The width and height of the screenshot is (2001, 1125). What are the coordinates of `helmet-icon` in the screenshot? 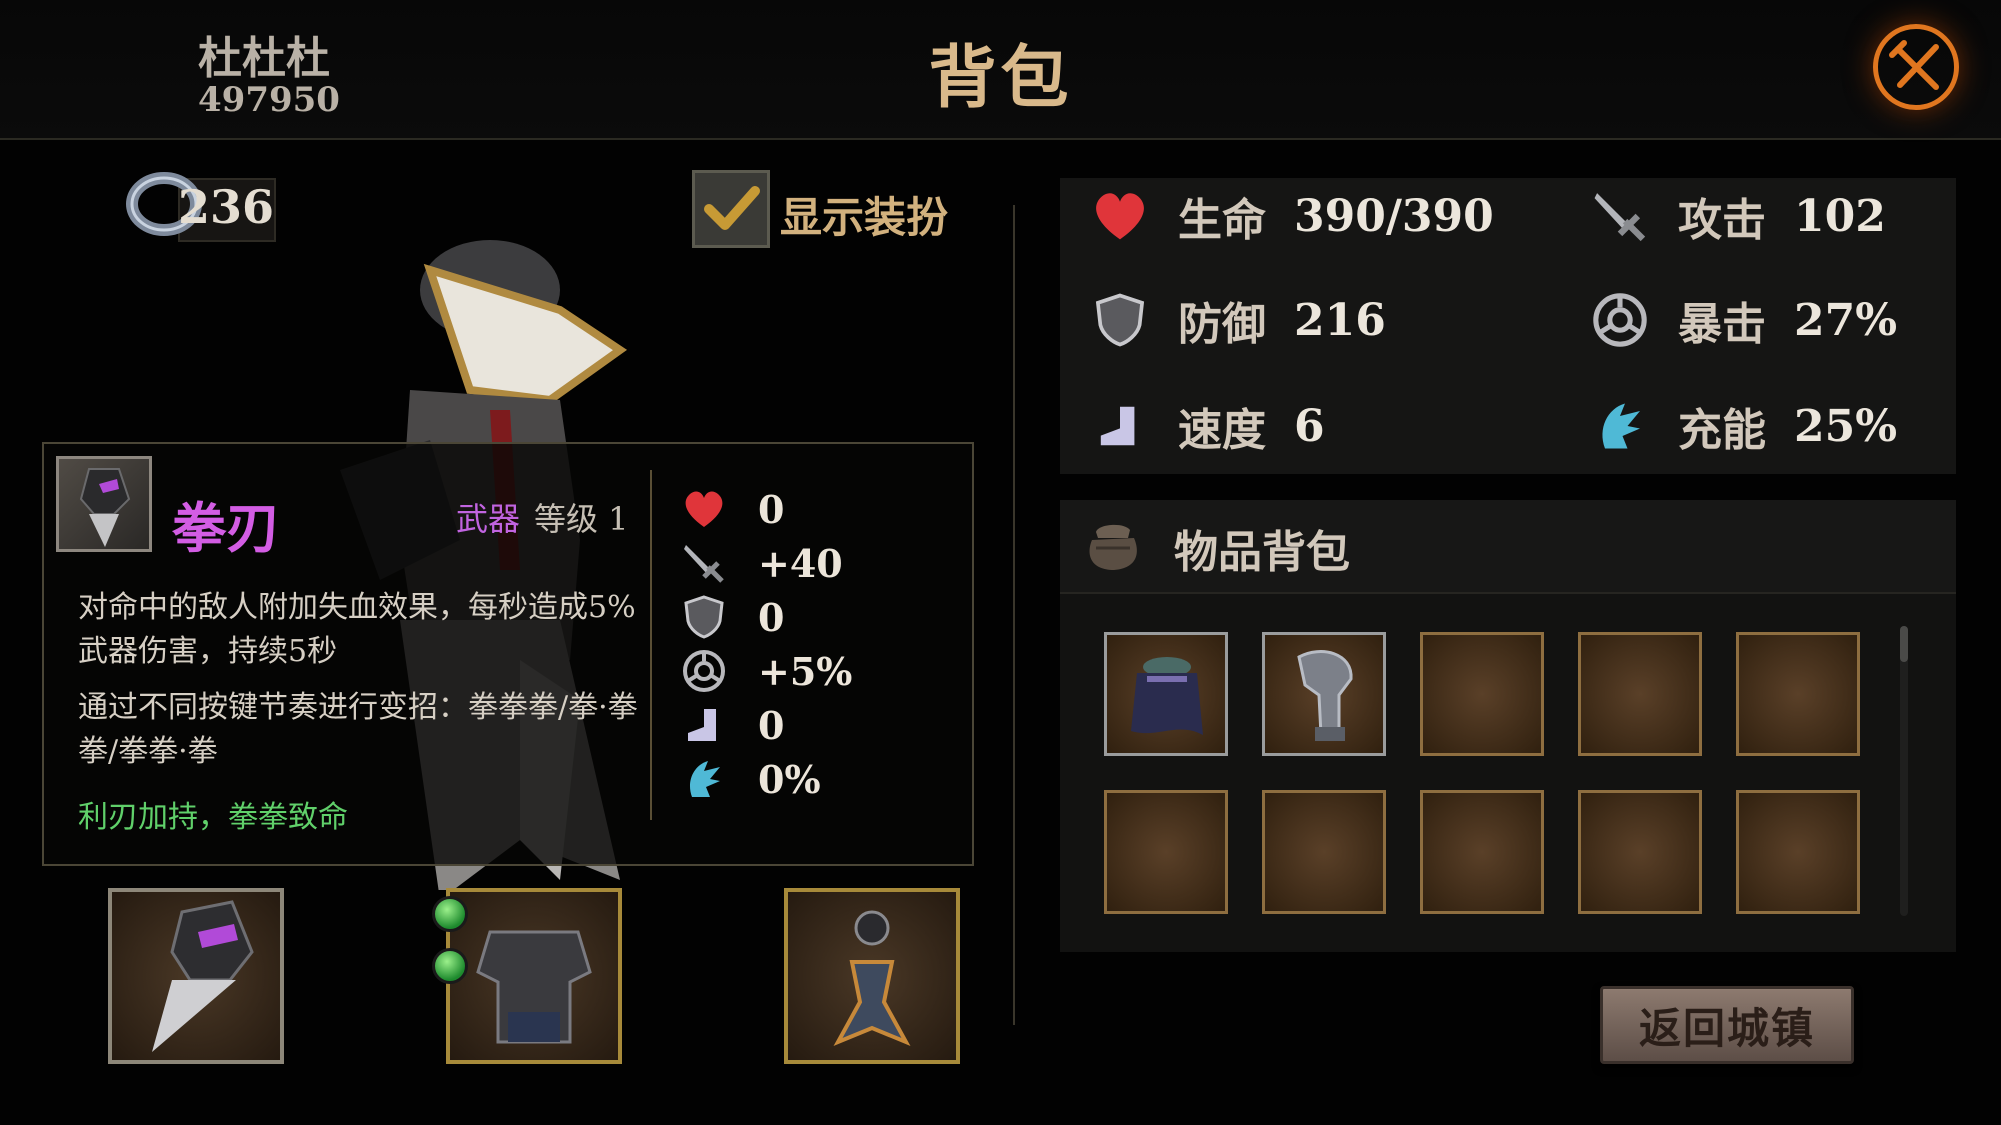 It's located at (1325, 695).